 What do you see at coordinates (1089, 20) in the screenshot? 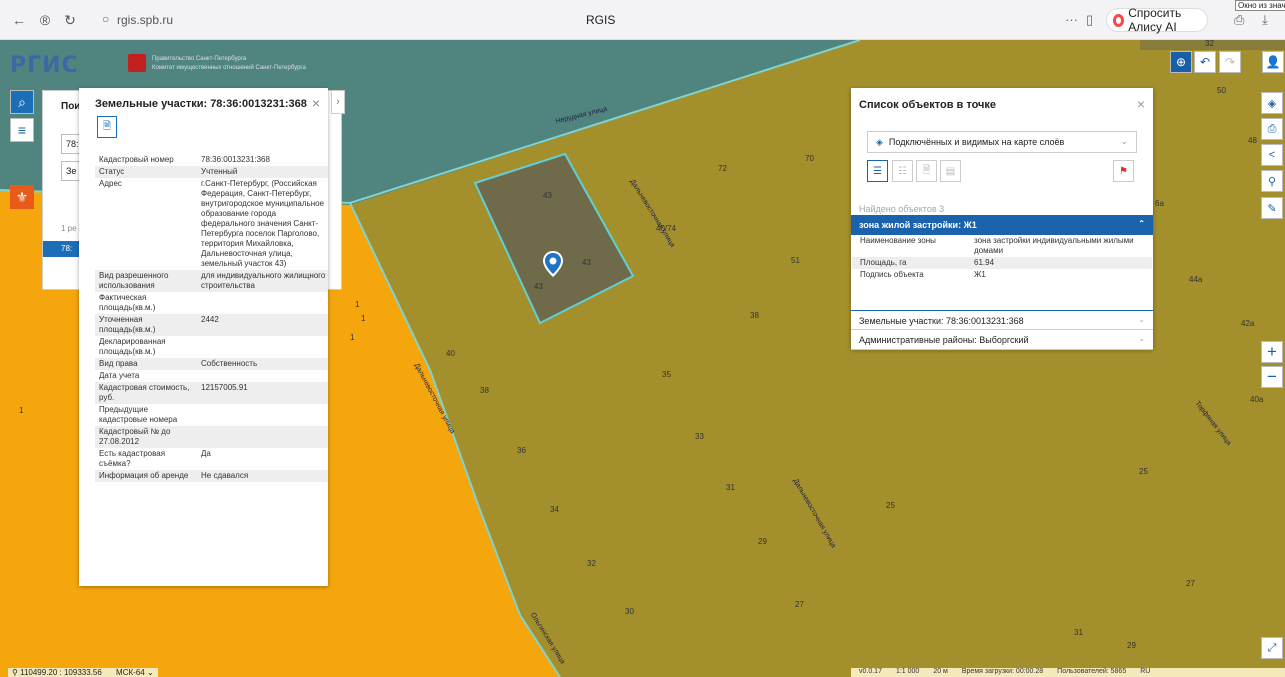
I see `bookmark-icon: ▯` at bounding box center [1089, 20].